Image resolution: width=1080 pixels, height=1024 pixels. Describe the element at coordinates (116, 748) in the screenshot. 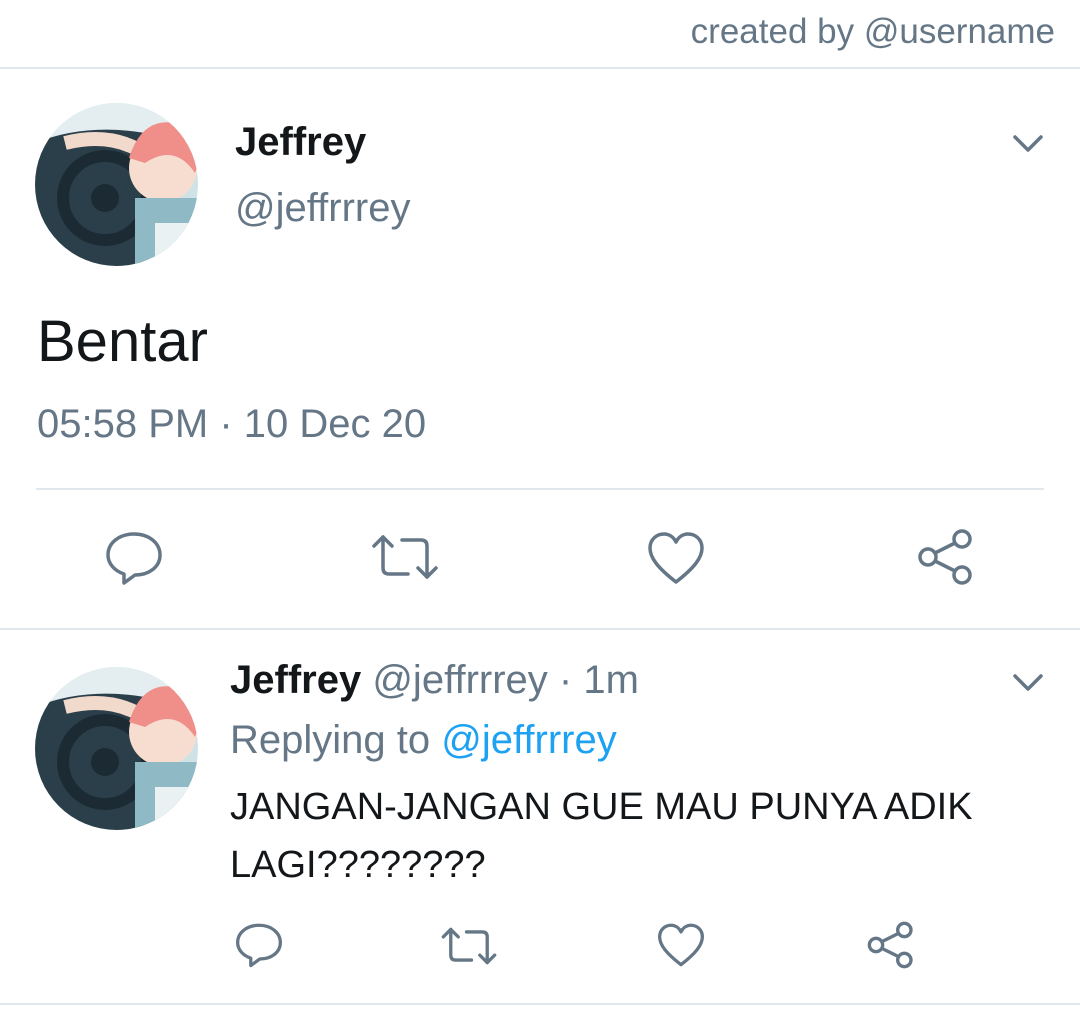

I see `reply-avatar` at that location.